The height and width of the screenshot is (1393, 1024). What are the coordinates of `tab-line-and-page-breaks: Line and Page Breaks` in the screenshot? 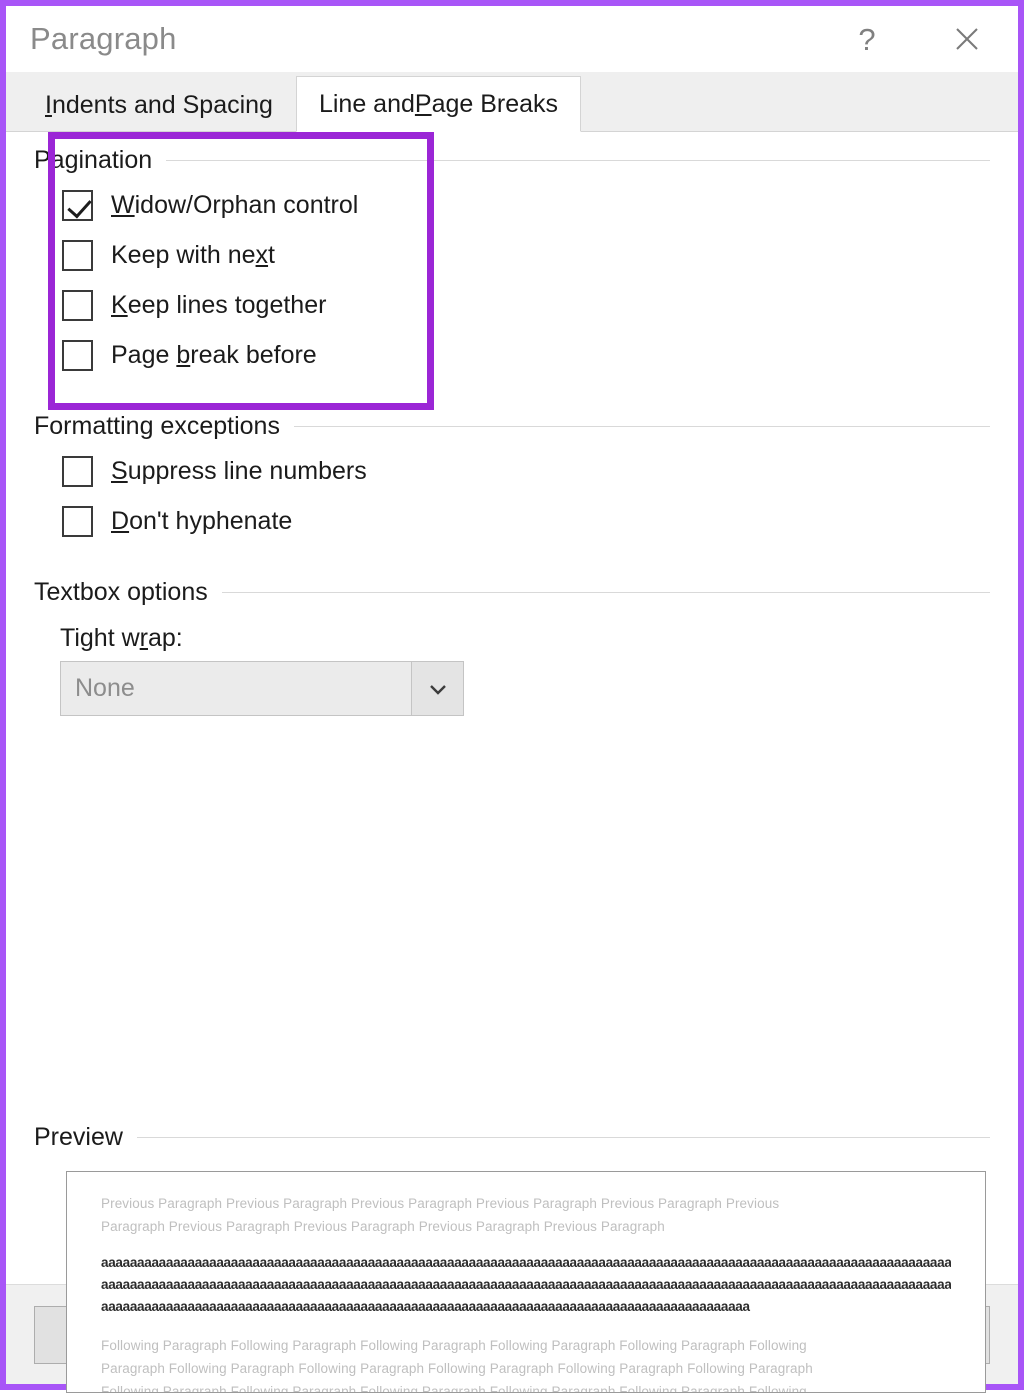 It's located at (438, 104).